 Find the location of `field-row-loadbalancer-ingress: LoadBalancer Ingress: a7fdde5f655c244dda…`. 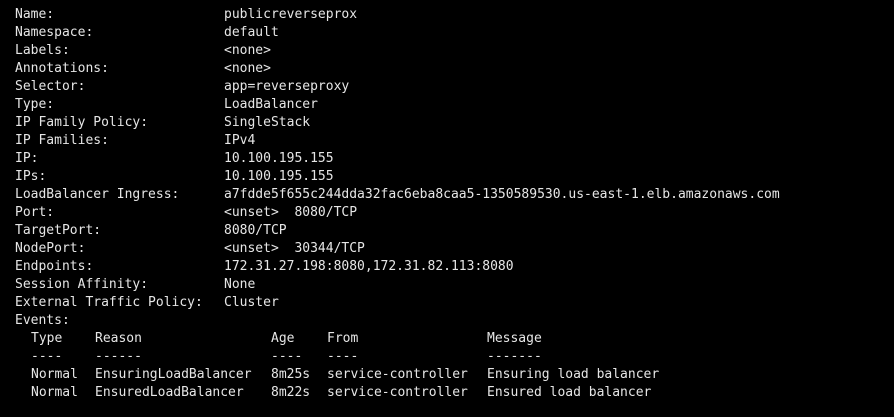

field-row-loadbalancer-ingress: LoadBalancer Ingress: a7fdde5f655c244dda… is located at coordinates (454, 195).